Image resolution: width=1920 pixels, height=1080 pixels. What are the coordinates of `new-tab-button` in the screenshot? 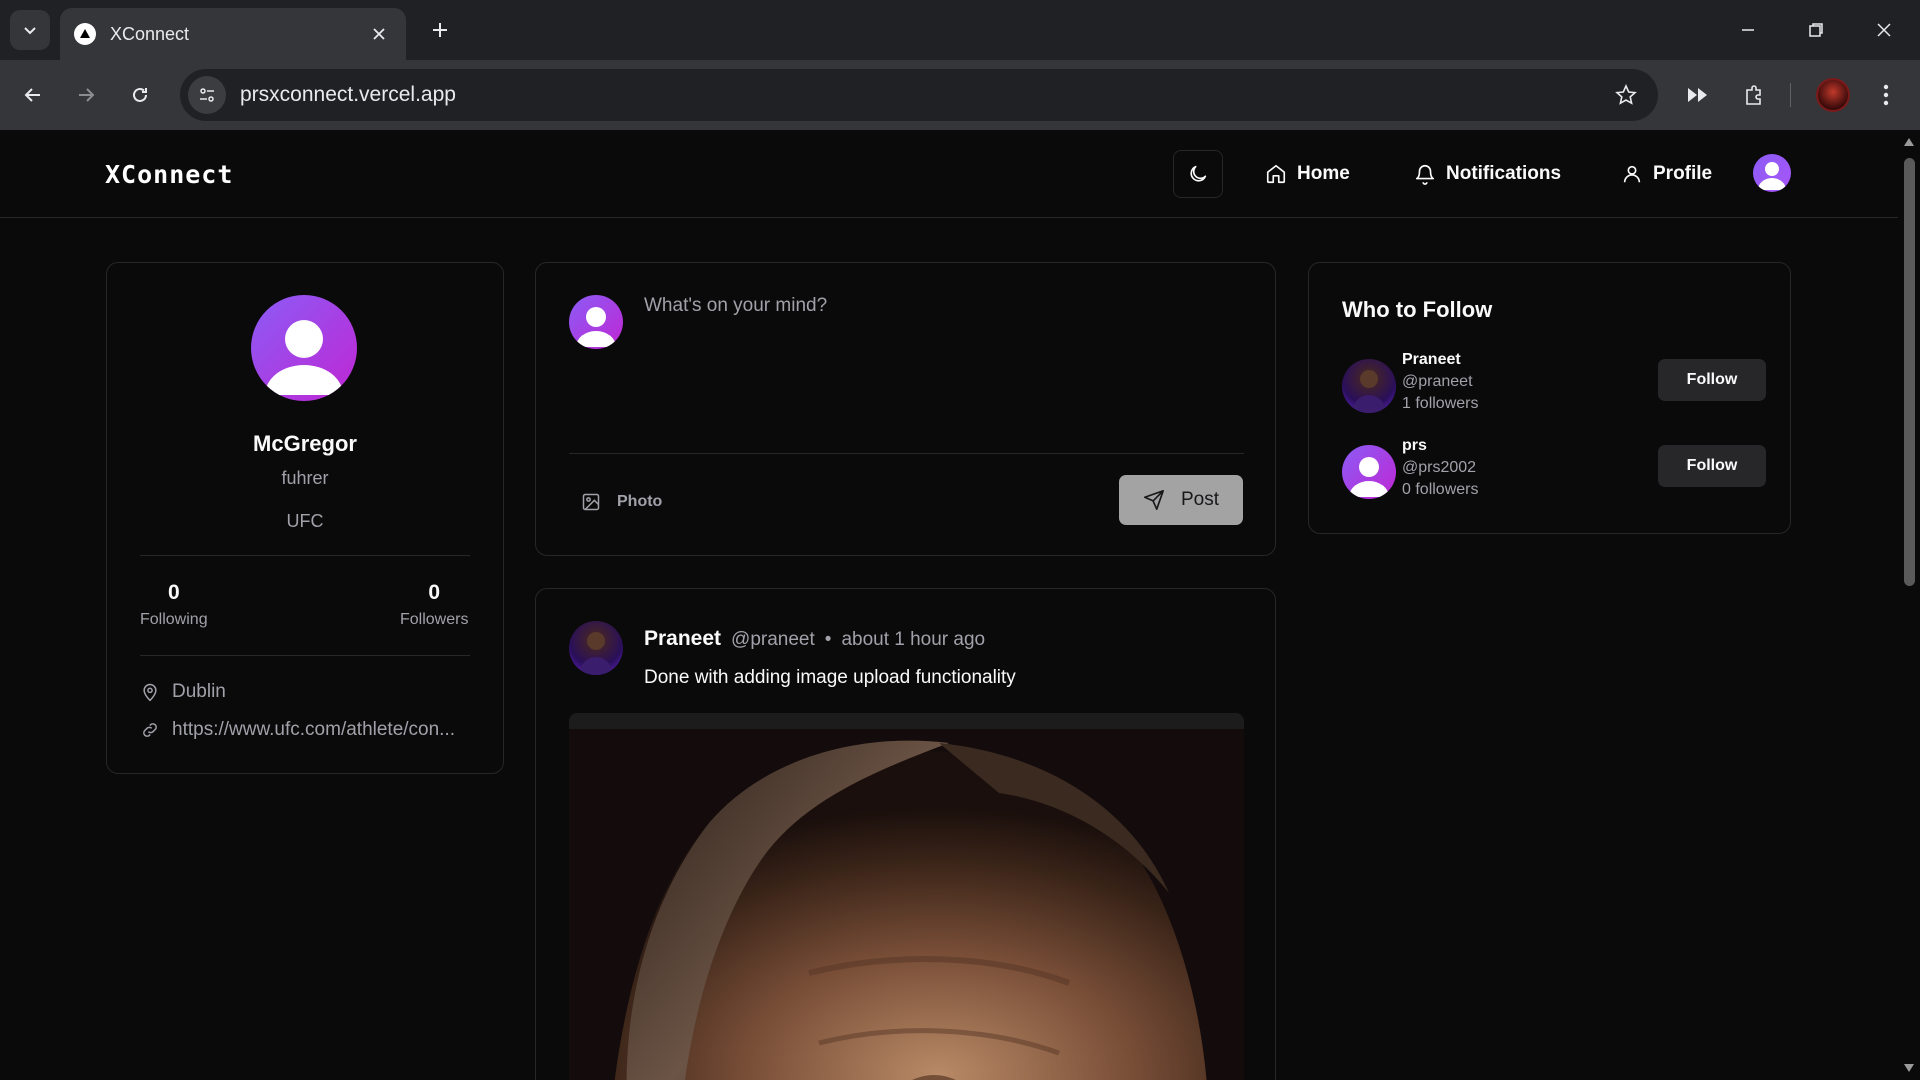 It's located at (440, 30).